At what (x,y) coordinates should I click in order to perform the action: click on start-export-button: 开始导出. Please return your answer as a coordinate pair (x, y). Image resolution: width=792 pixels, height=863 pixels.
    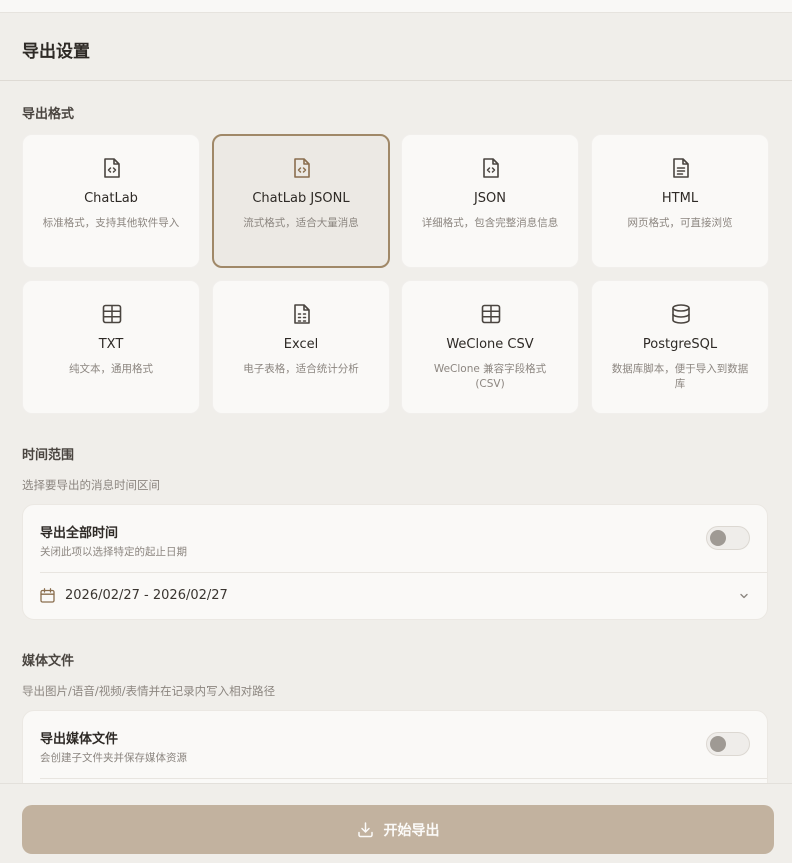
    Looking at the image, I should click on (398, 829).